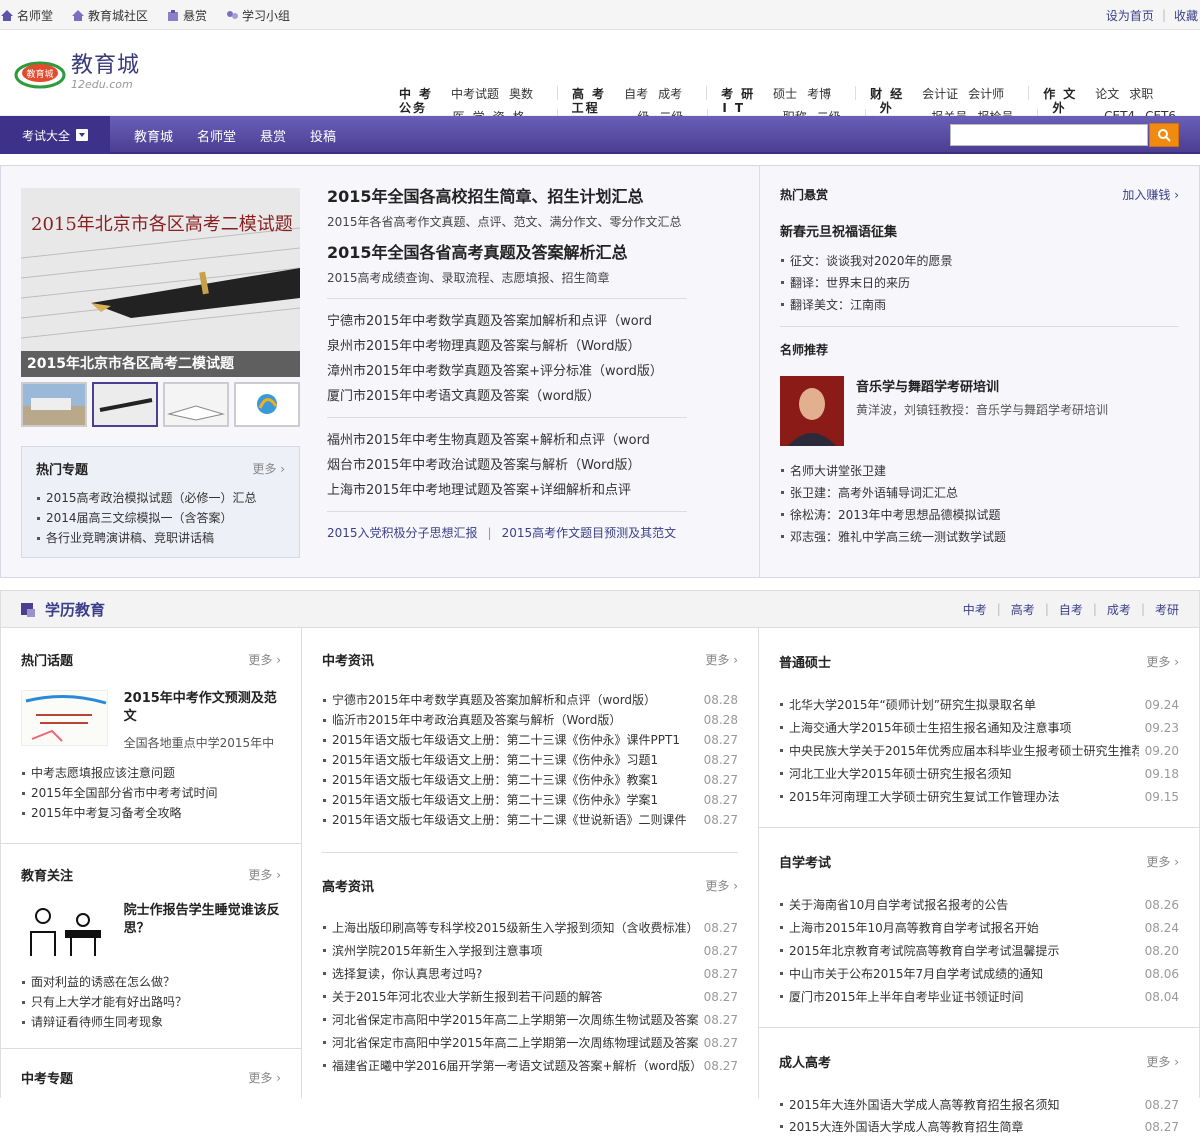 This screenshot has height=1138, width=1200. What do you see at coordinates (1130, 15) in the screenshot?
I see `set-homepage-link: 设为首页` at bounding box center [1130, 15].